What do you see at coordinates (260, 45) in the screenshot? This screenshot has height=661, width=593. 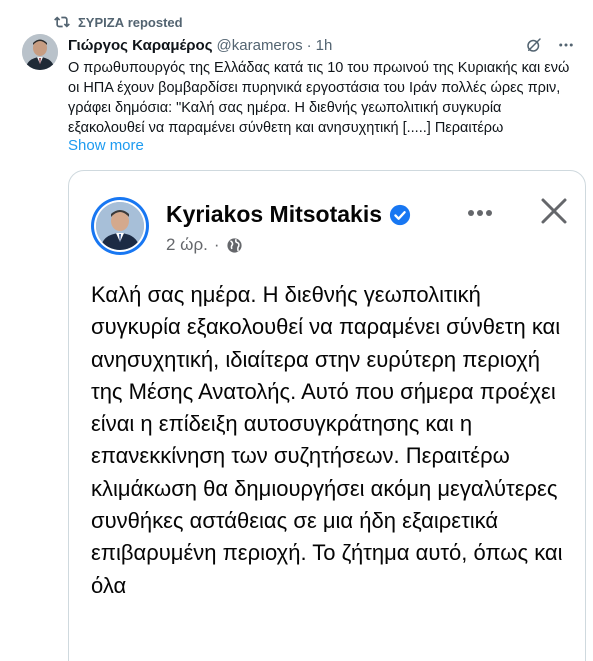 I see `author-handle: @karameros` at bounding box center [260, 45].